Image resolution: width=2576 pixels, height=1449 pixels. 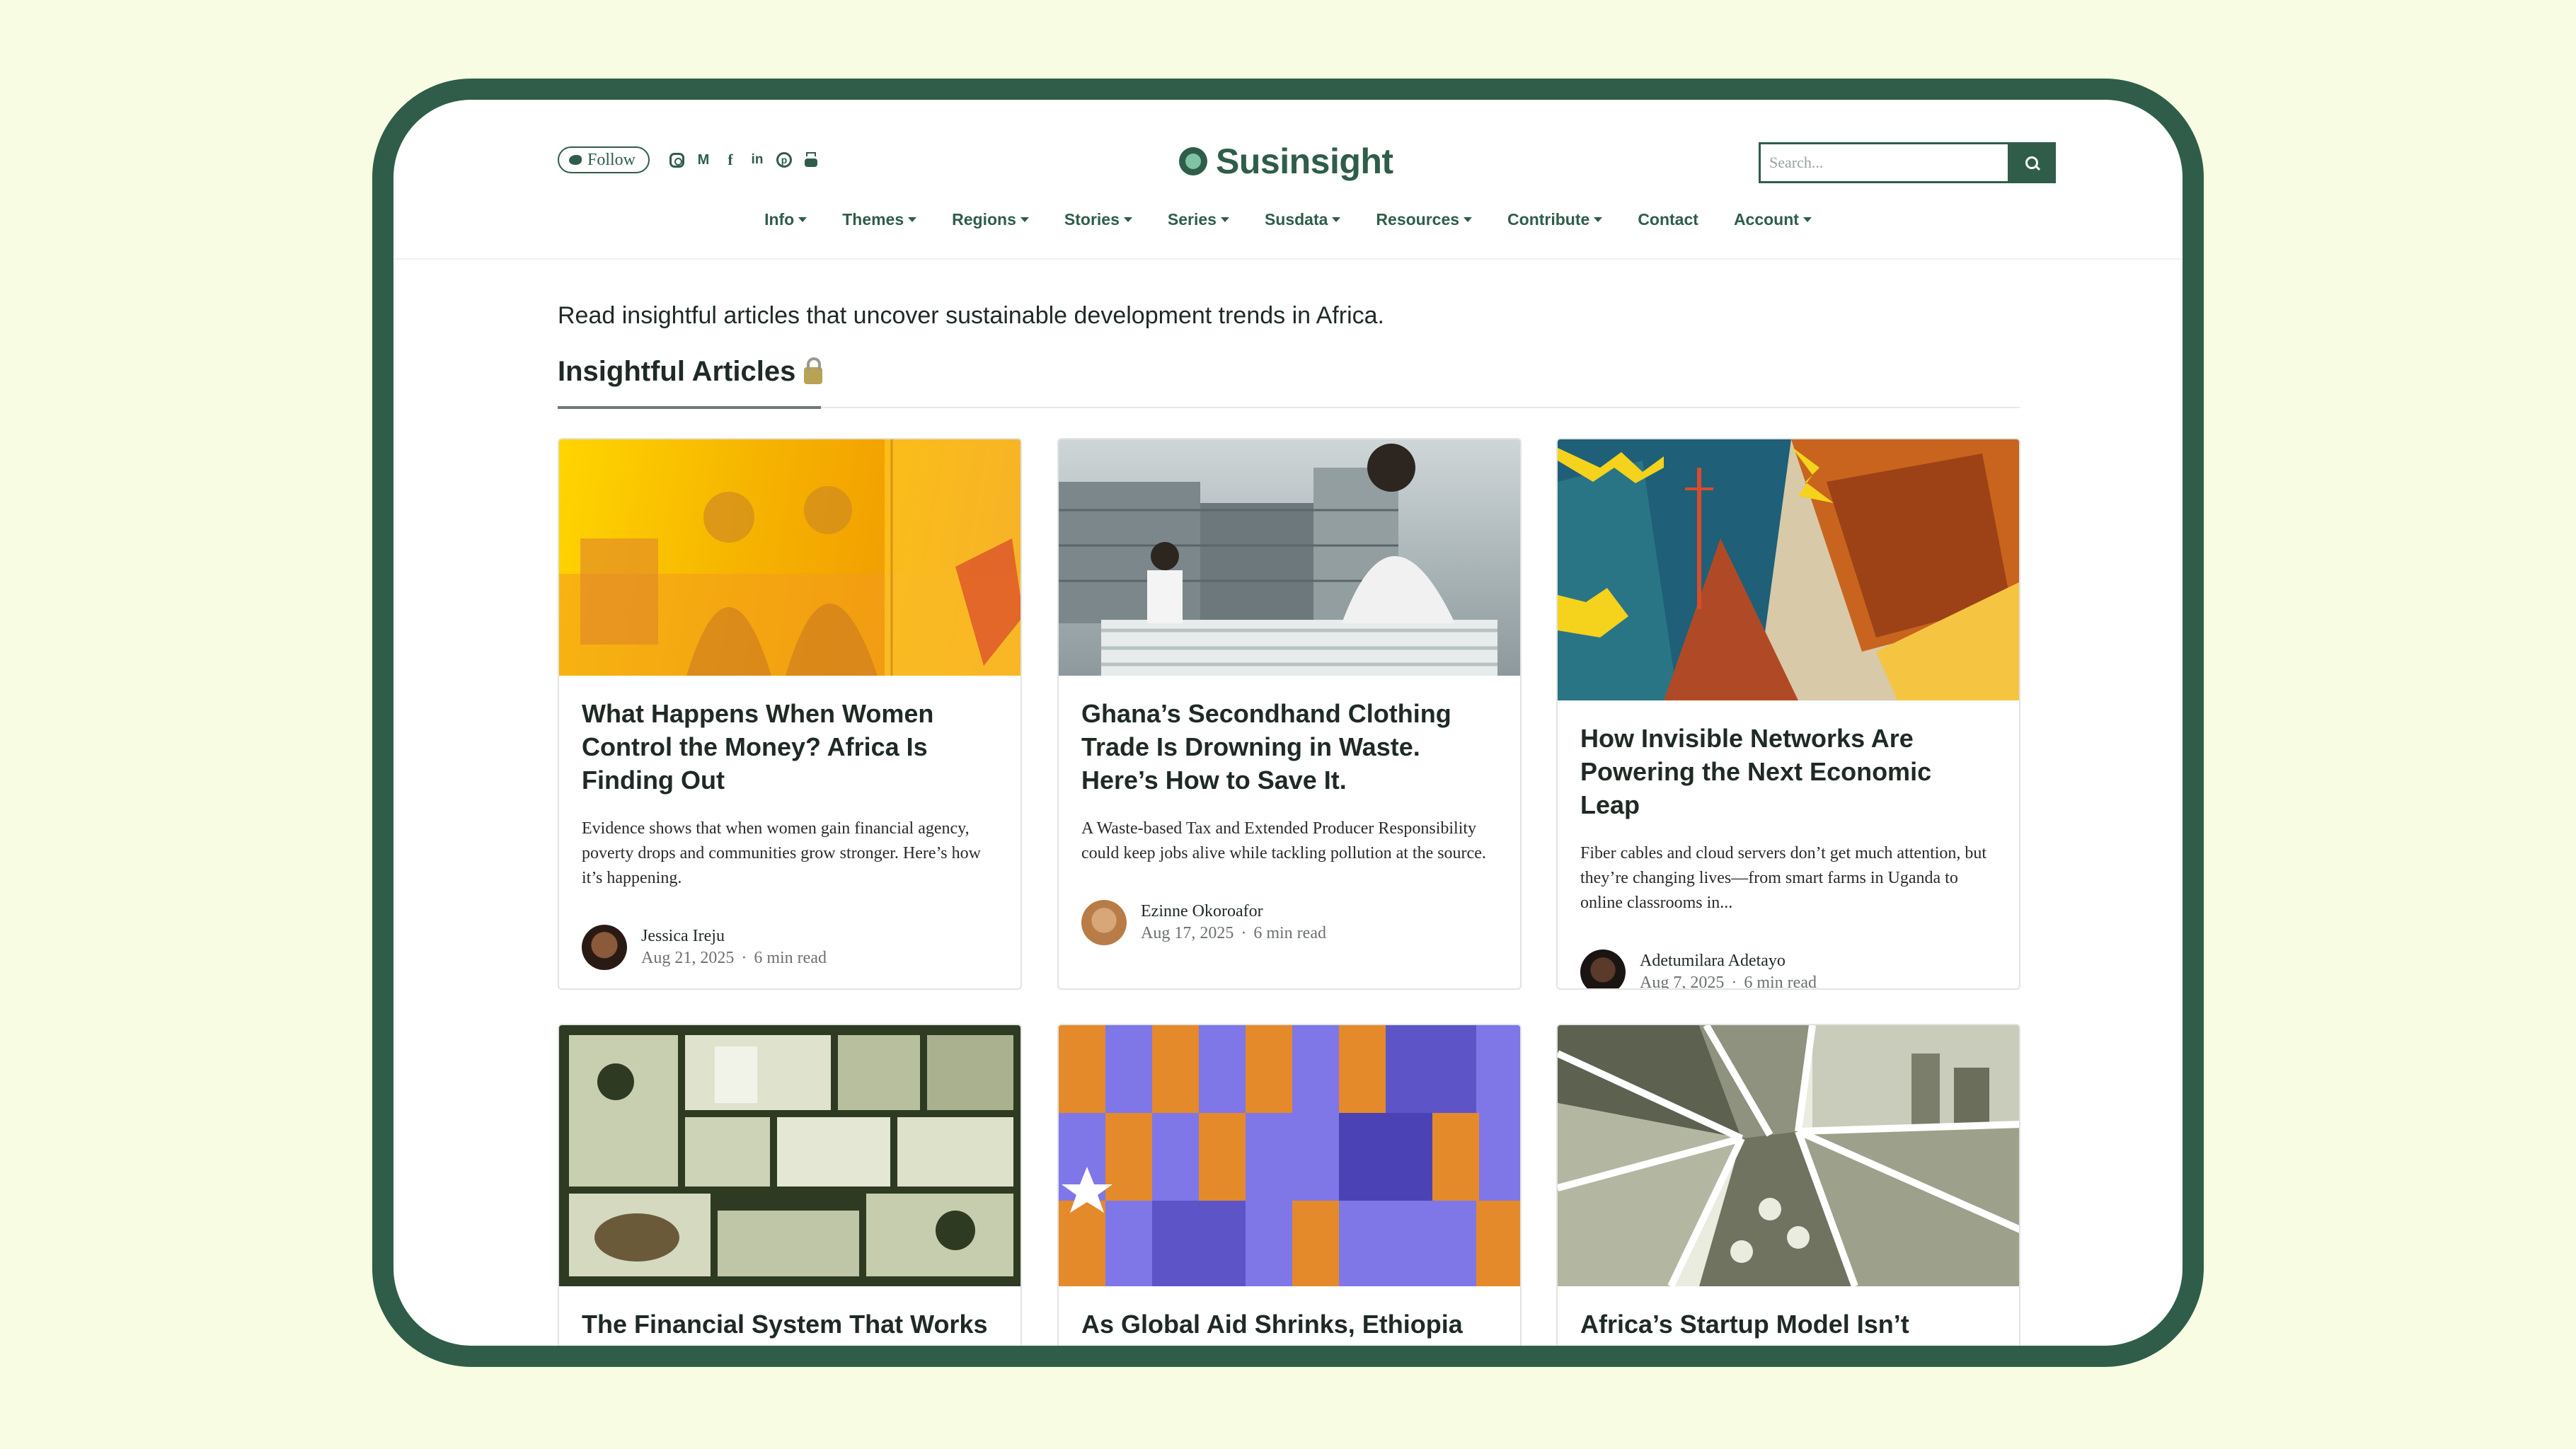 I want to click on nav-item-regions: Regions, so click(x=990, y=220).